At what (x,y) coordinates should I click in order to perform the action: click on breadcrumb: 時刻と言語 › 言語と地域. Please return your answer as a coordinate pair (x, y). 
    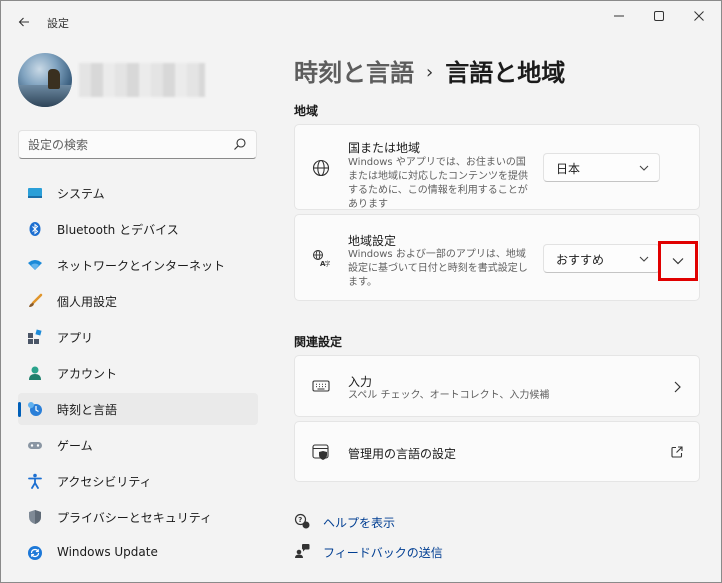
    Looking at the image, I should click on (429, 70).